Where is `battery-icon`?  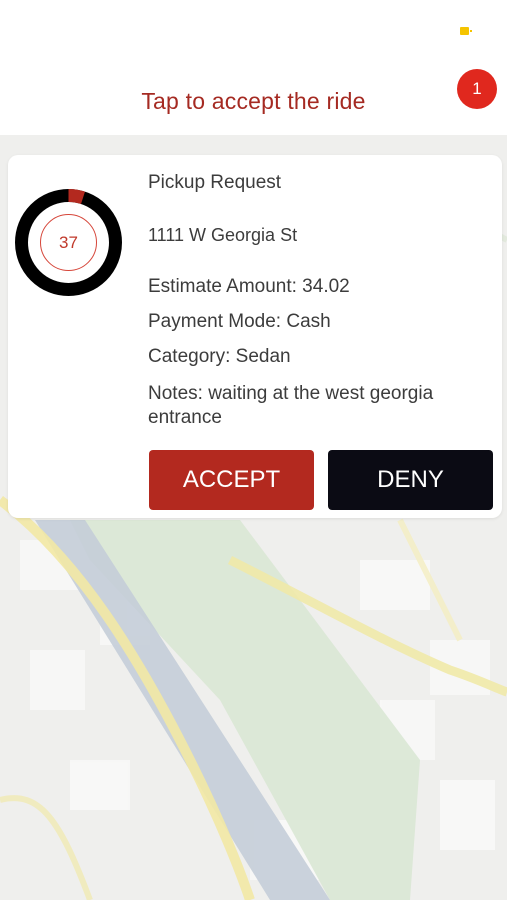
battery-icon is located at coordinates (466, 31).